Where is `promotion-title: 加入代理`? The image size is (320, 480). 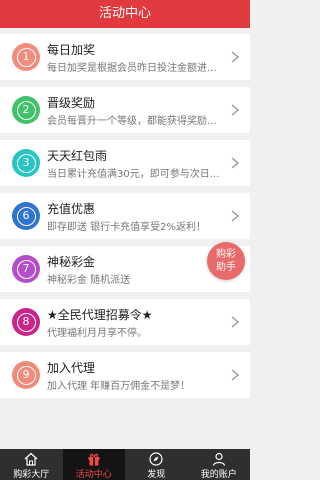
promotion-title: 加入代理 is located at coordinates (71, 368).